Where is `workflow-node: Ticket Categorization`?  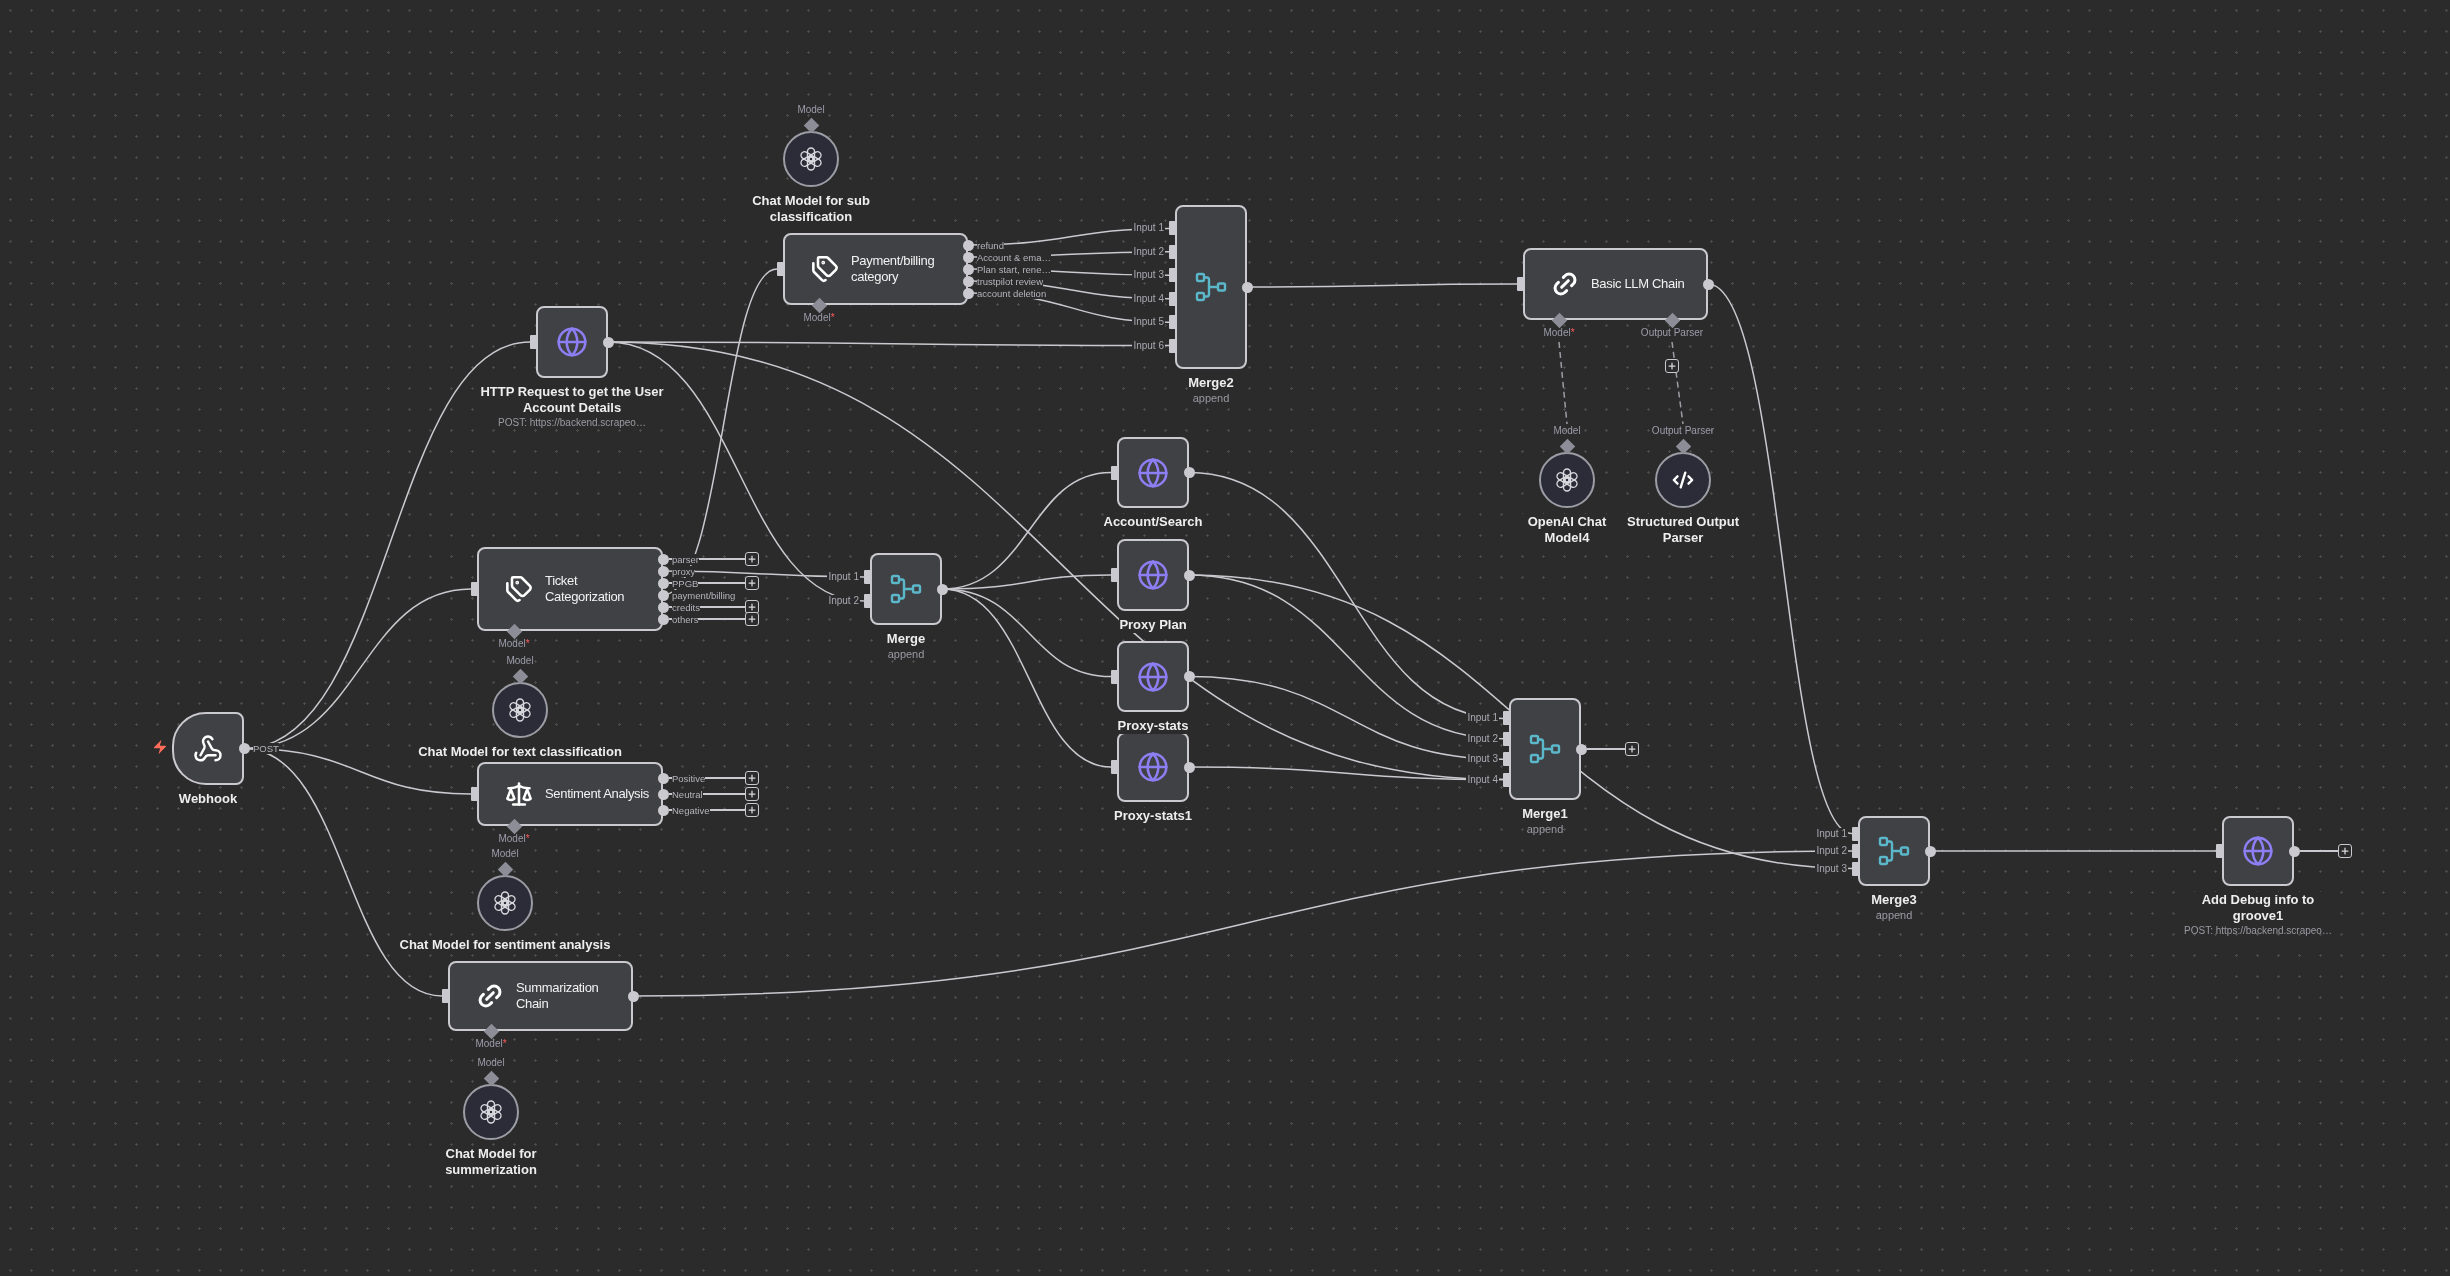
workflow-node: Ticket Categorization is located at coordinates (570, 589).